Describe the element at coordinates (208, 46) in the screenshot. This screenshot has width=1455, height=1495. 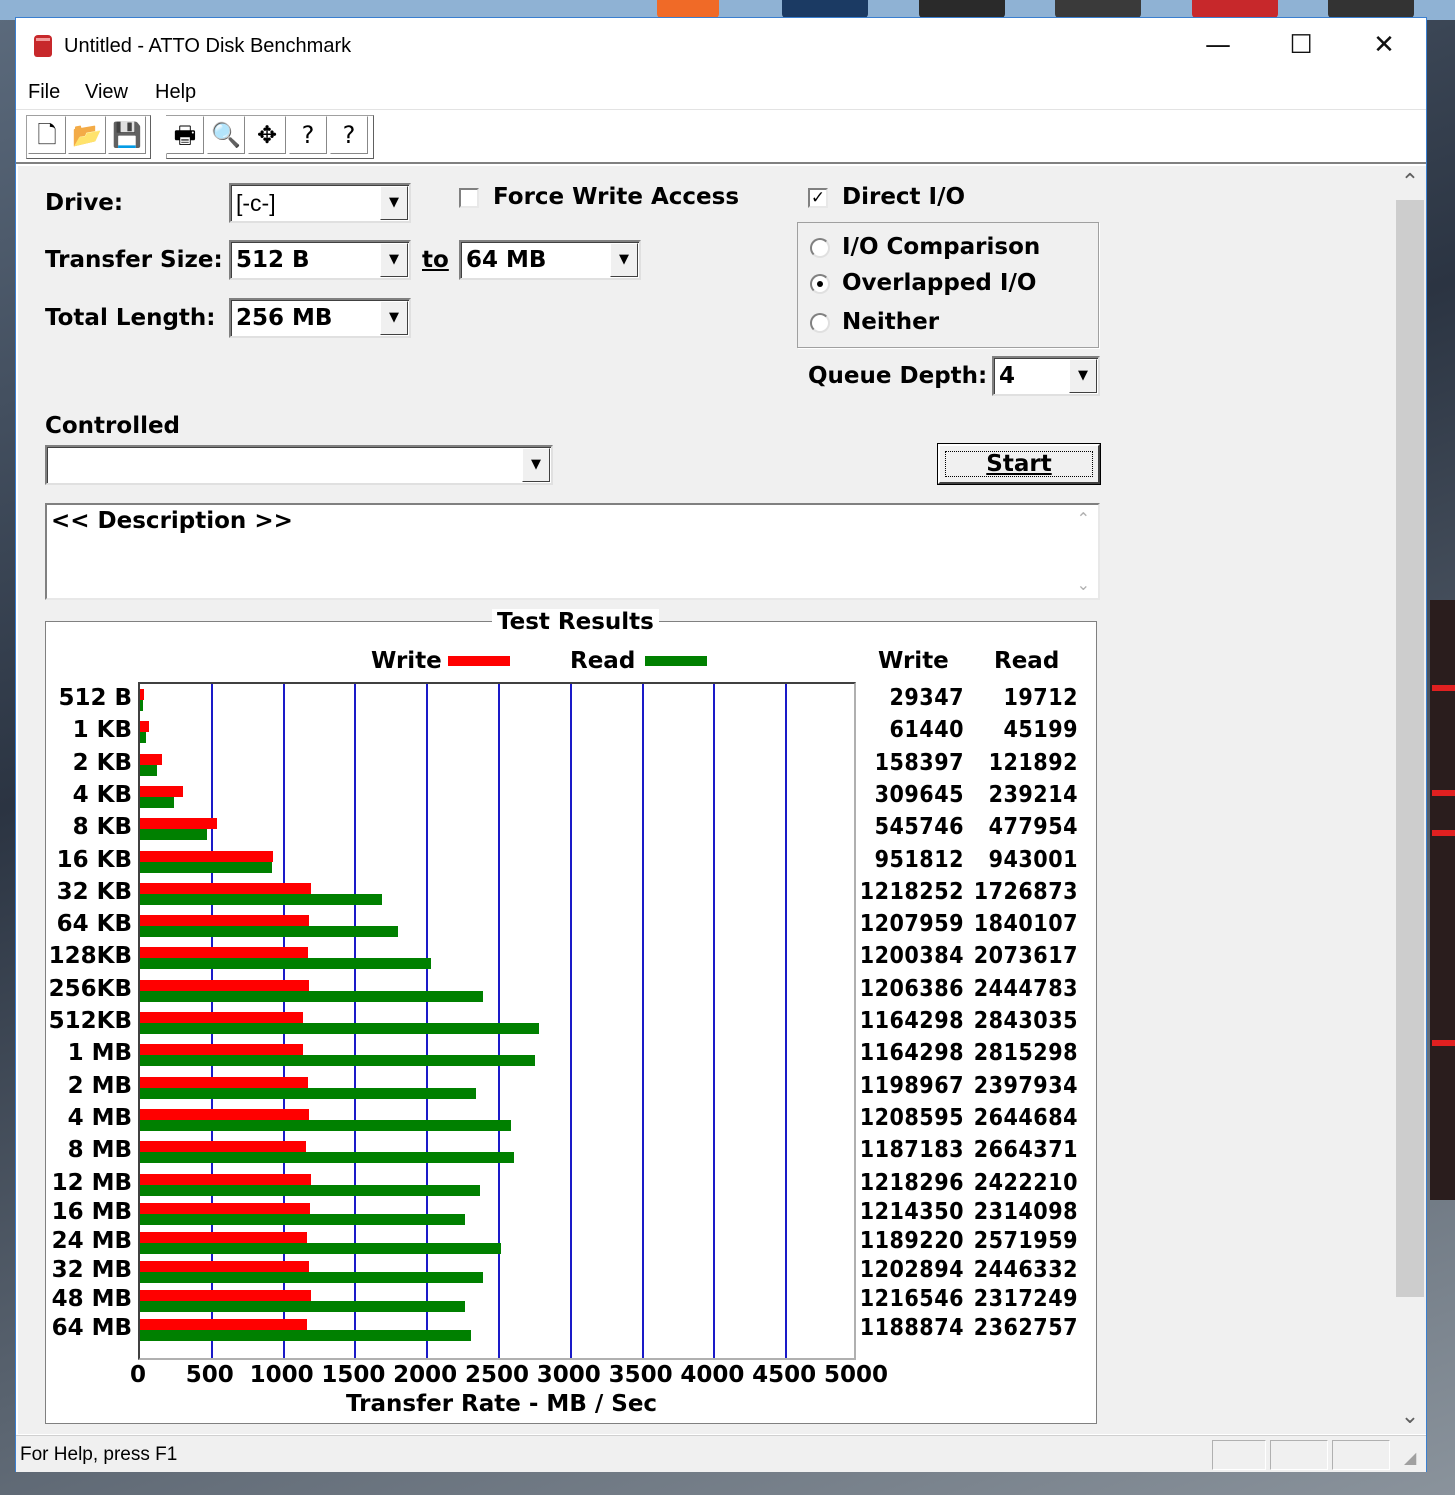
I see `window-title: Untitled - ATTO Disk Benchmark` at that location.